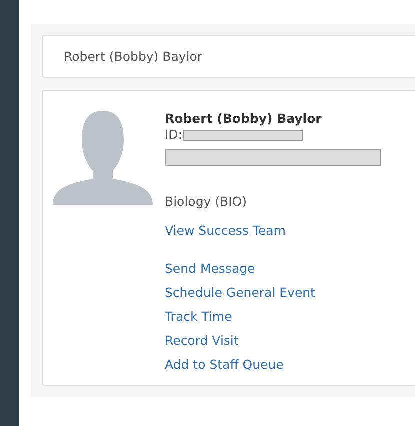 The width and height of the screenshot is (415, 426). Describe the element at coordinates (273, 317) in the screenshot. I see `action-link: Track Time` at that location.